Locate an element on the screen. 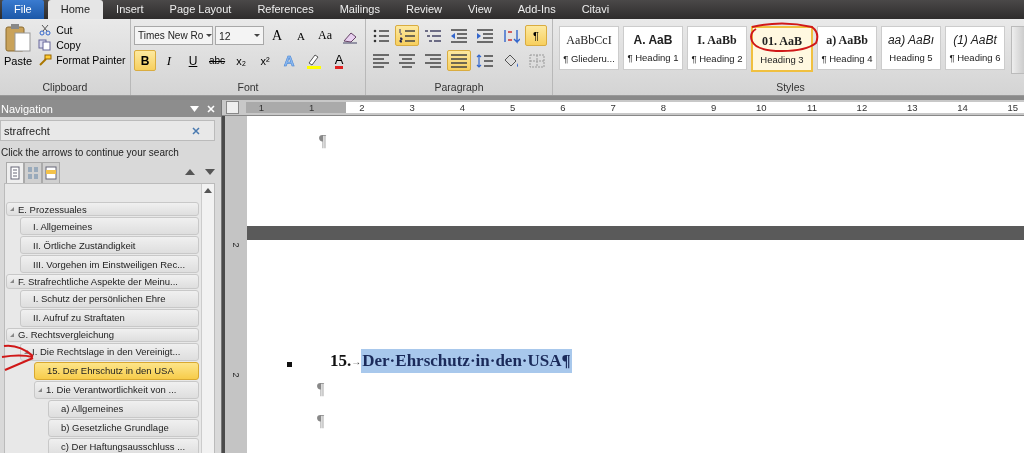 The height and width of the screenshot is (453, 1024). sort-icon is located at coordinates (511, 35).